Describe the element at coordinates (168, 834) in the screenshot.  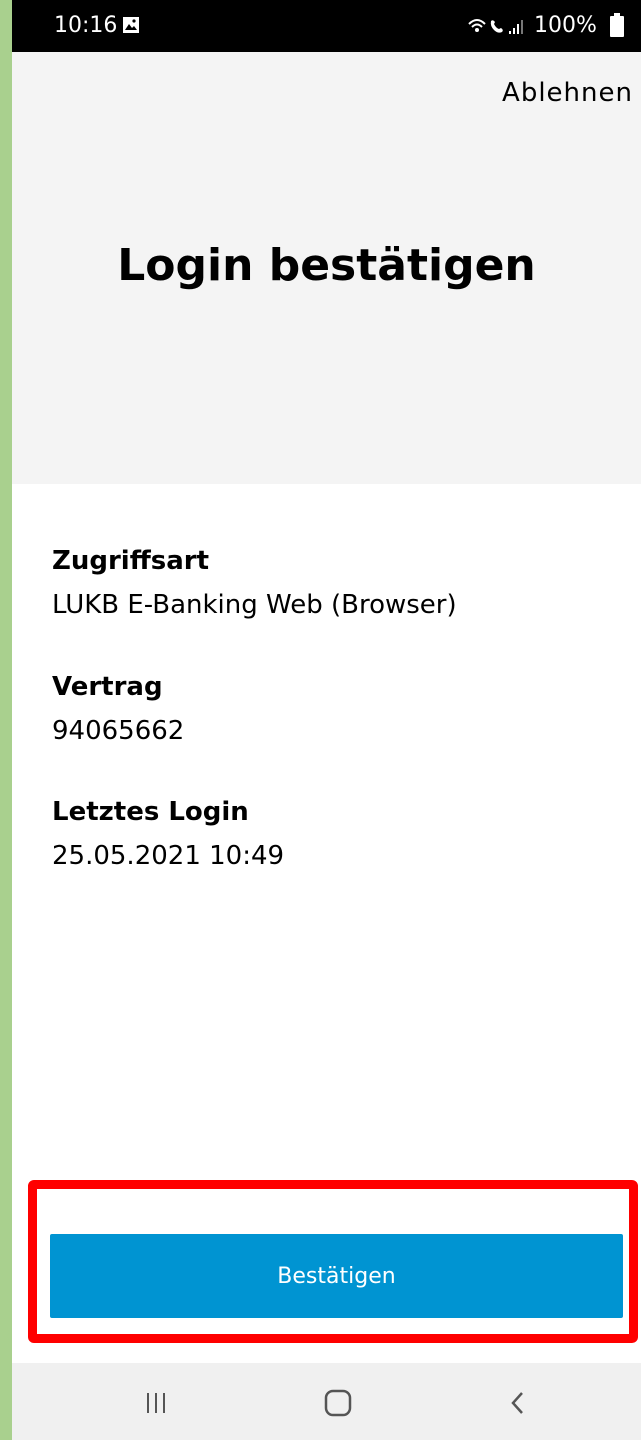
I see `last-login-section: Letztes Login 25.05.2021 10:49` at that location.